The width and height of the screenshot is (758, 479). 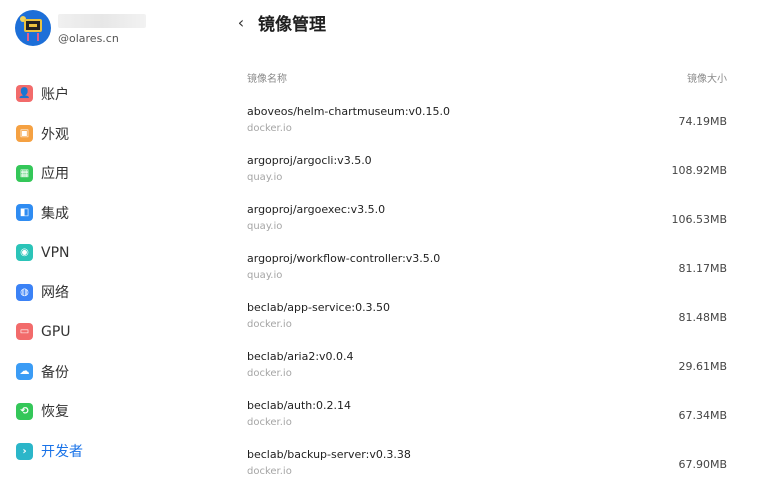 What do you see at coordinates (487, 361) in the screenshot?
I see `table-row: beclab/aria2:v0.0.4 docker.io 29.61MB` at bounding box center [487, 361].